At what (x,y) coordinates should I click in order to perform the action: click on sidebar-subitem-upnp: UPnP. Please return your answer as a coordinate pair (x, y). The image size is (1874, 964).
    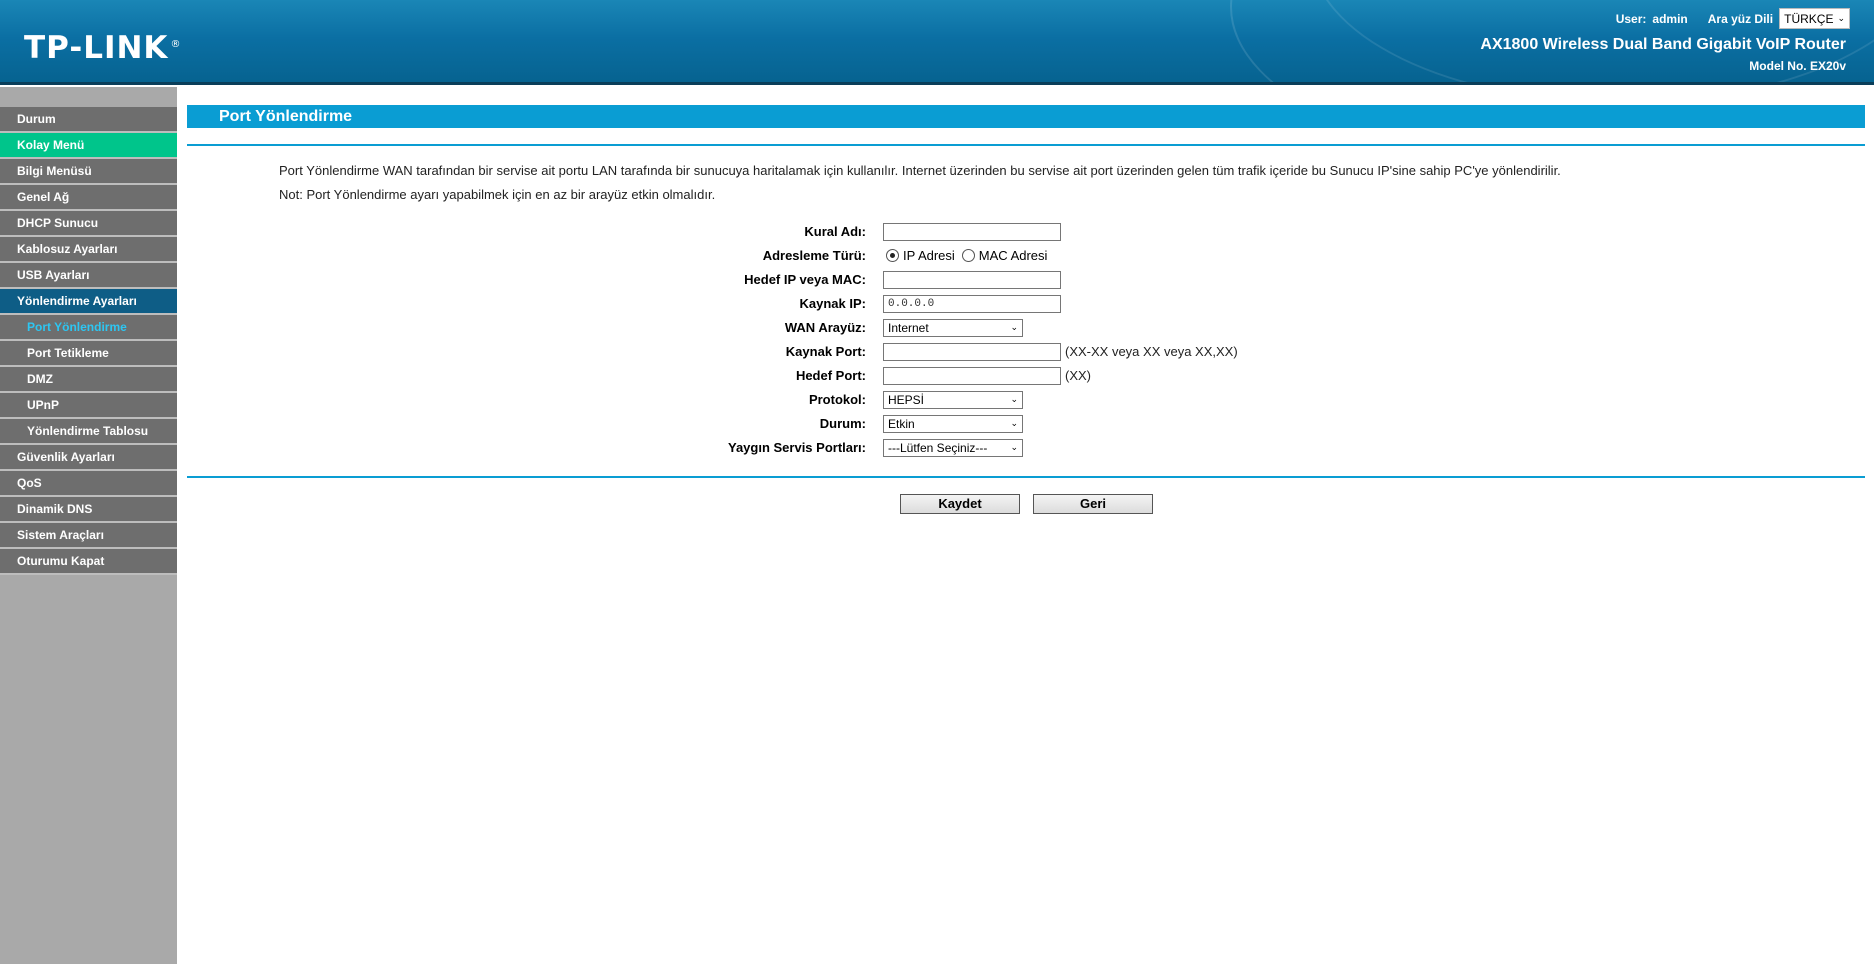
    Looking at the image, I should click on (88, 406).